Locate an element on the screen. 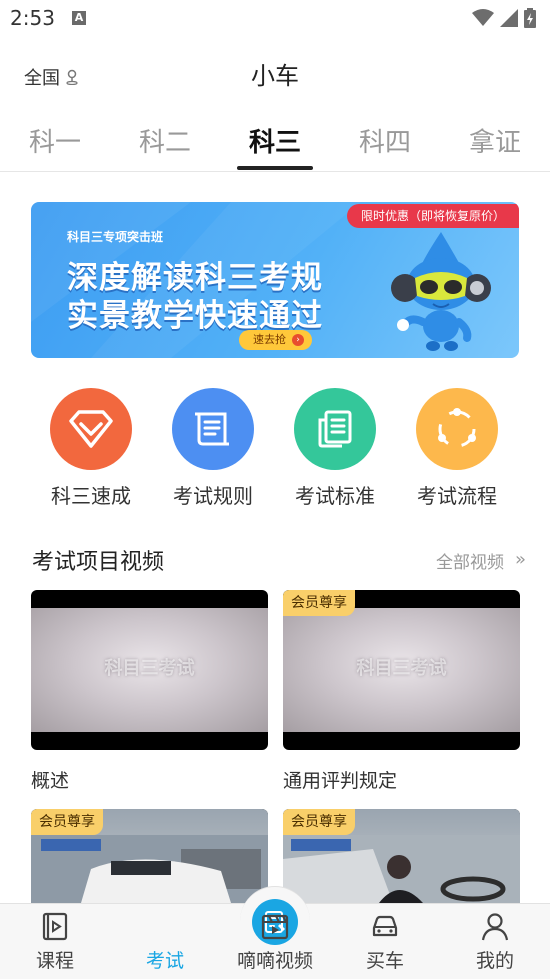  bottom-navigation: 课程 考试 嘀嘀视频 买车 我的 is located at coordinates (275, 932).